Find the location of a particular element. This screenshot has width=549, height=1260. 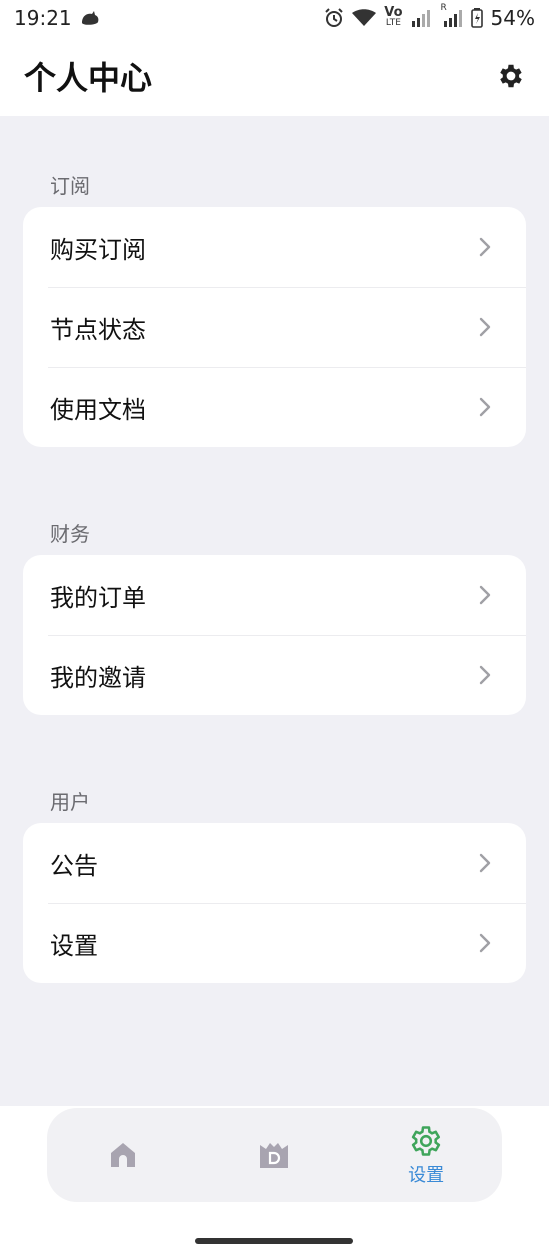

alarm-icon is located at coordinates (334, 18).